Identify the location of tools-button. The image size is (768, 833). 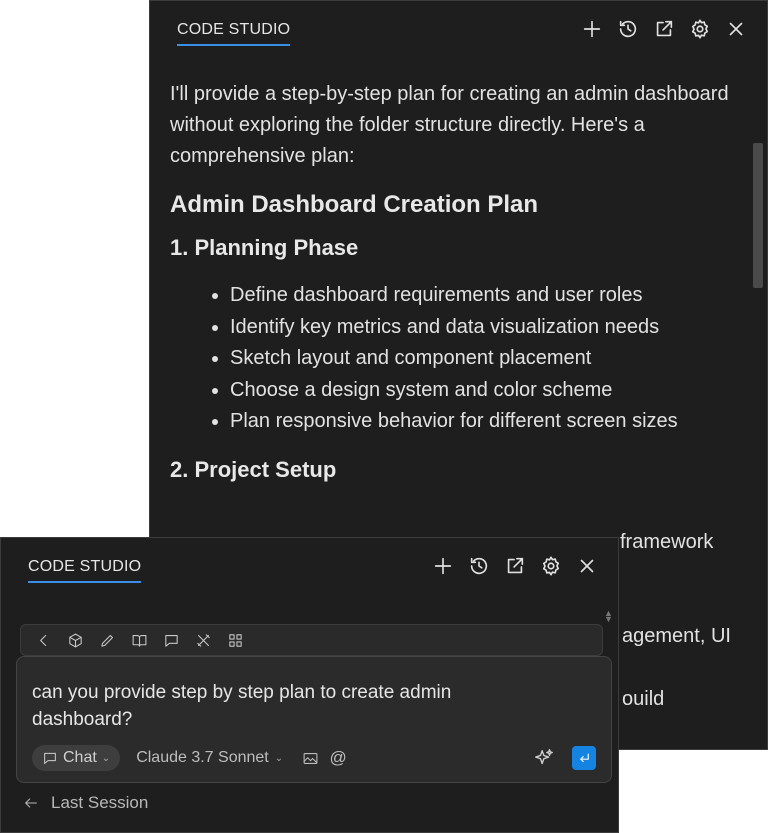
(203, 640).